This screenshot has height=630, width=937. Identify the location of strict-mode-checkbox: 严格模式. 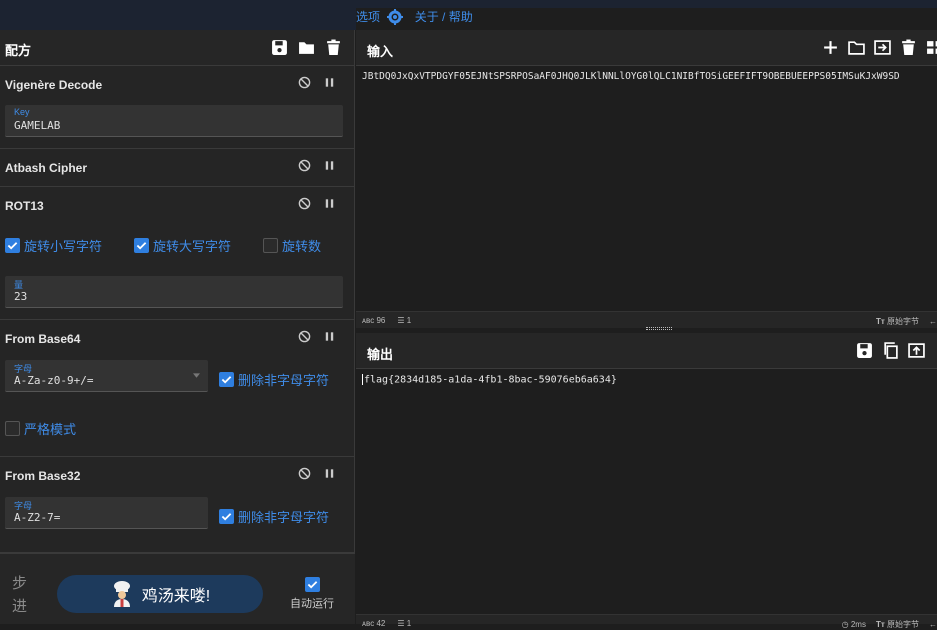
(40, 428).